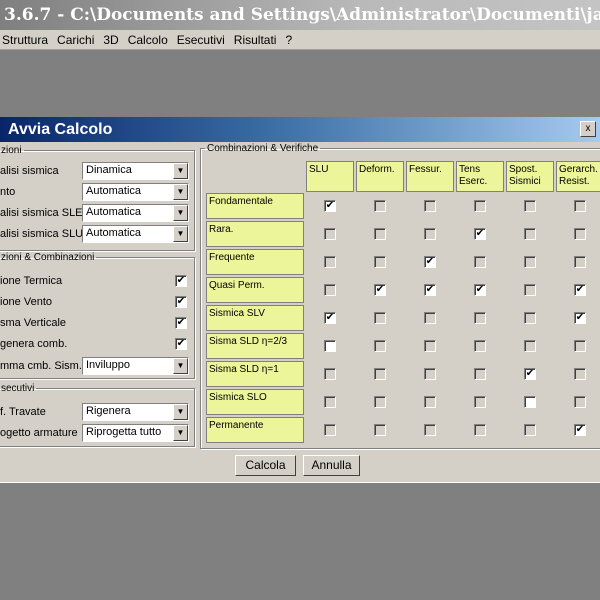 The width and height of the screenshot is (600, 600). What do you see at coordinates (18, 388) in the screenshot?
I see `esecutivi-legend: secutivi` at bounding box center [18, 388].